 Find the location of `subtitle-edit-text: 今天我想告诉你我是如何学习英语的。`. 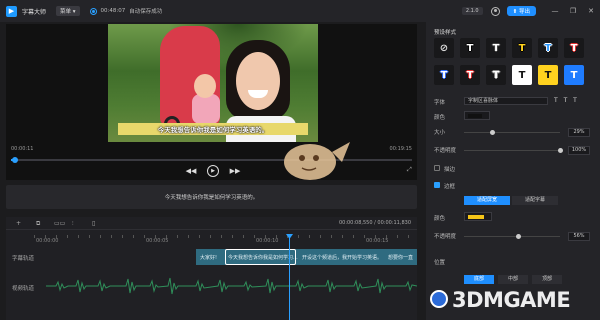

subtitle-edit-text: 今天我想告诉你我是如何学习英语的。 is located at coordinates (211, 198).